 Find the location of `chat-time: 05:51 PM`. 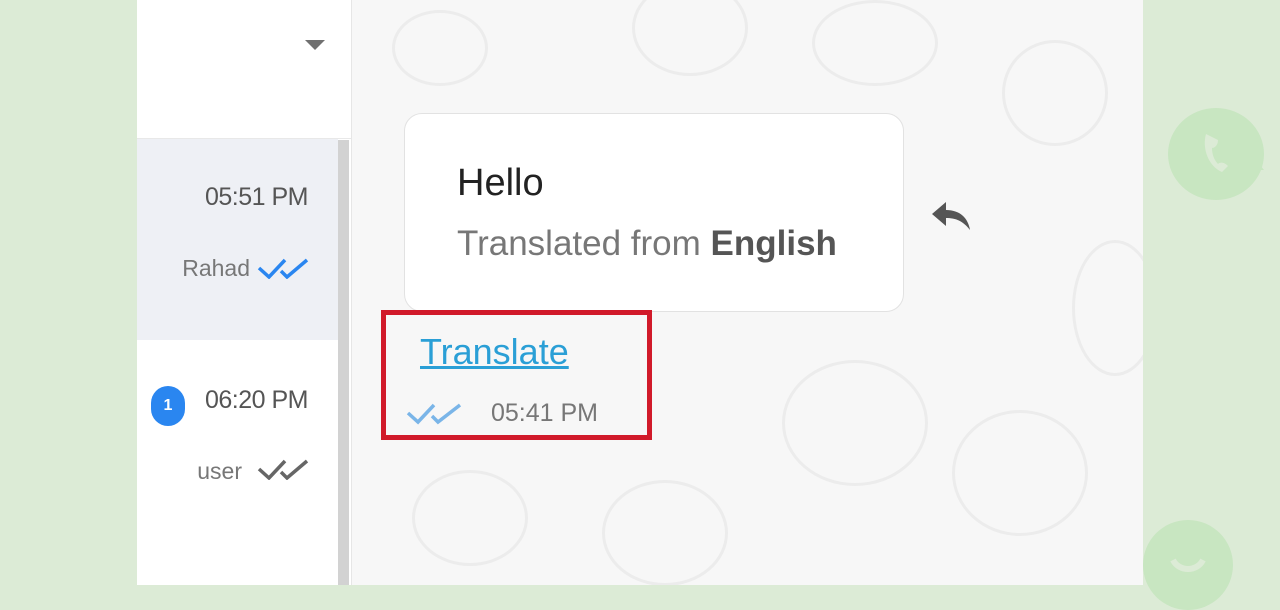

chat-time: 05:51 PM is located at coordinates (256, 197).